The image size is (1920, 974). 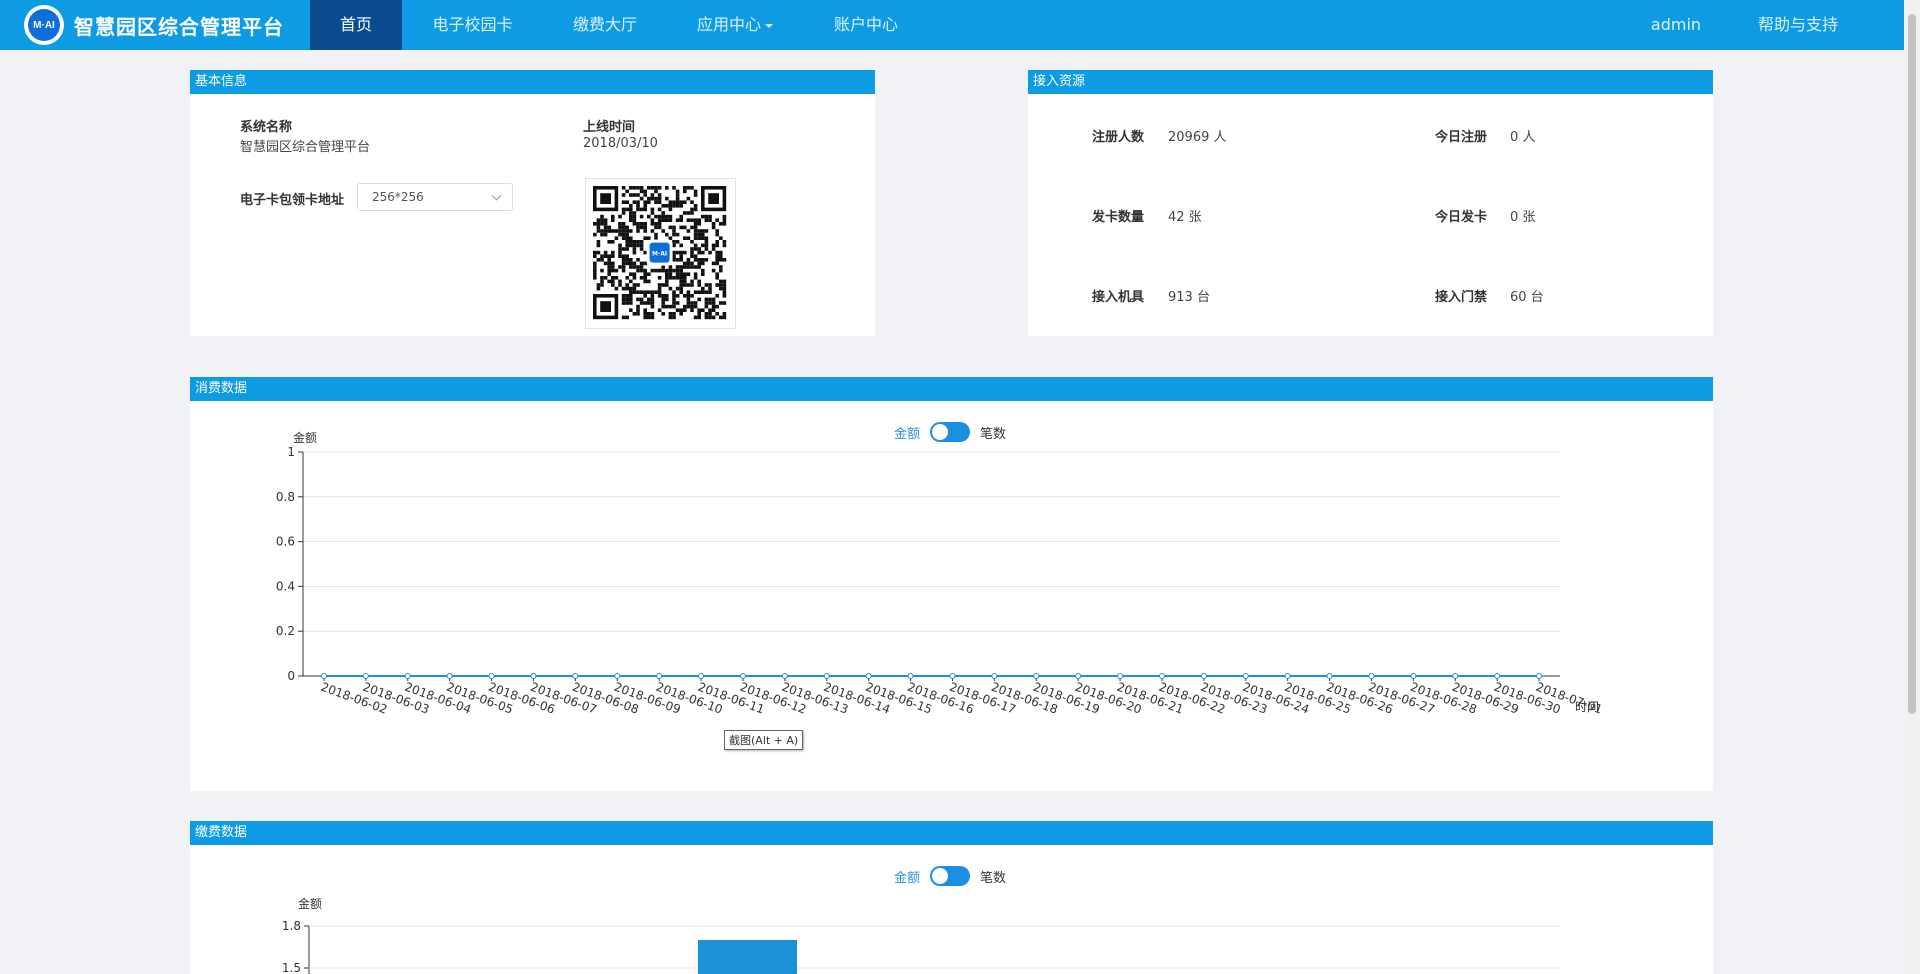 I want to click on card-address-label: 电子卡包领卡地址, so click(x=292, y=200).